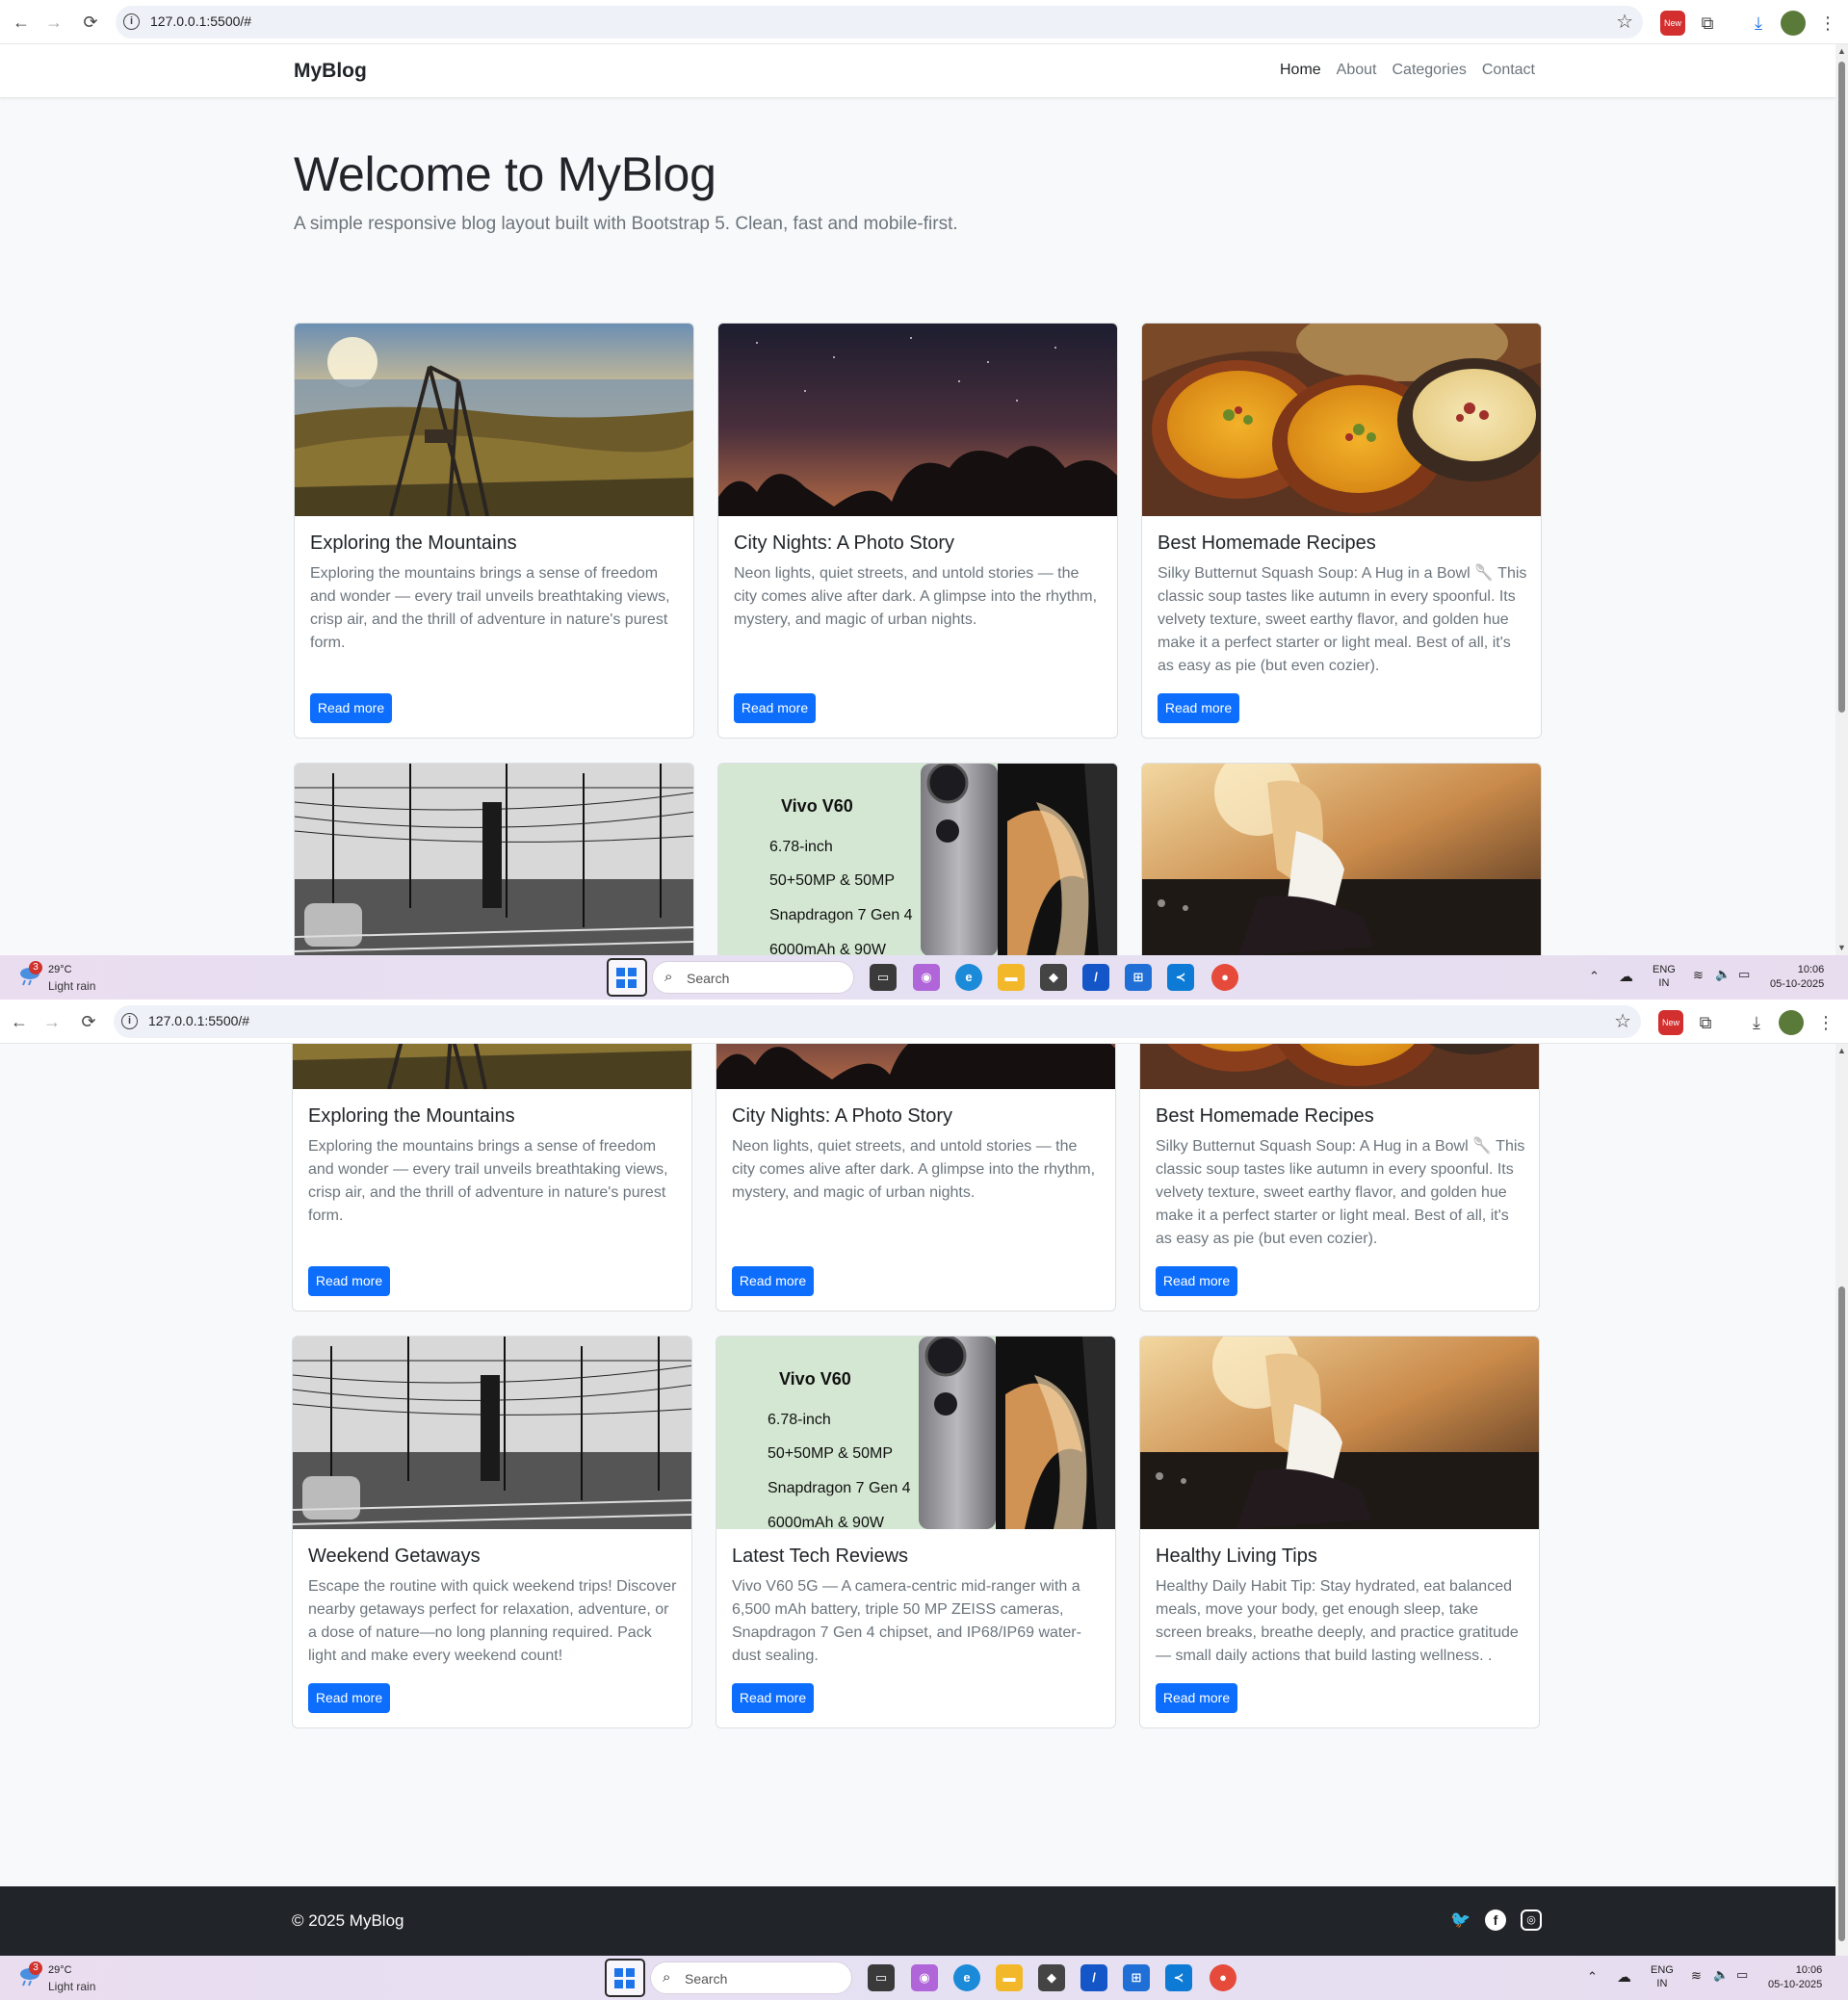 The image size is (1848, 2000). Describe the element at coordinates (1508, 70) in the screenshot. I see `nav-contact: Contact` at that location.